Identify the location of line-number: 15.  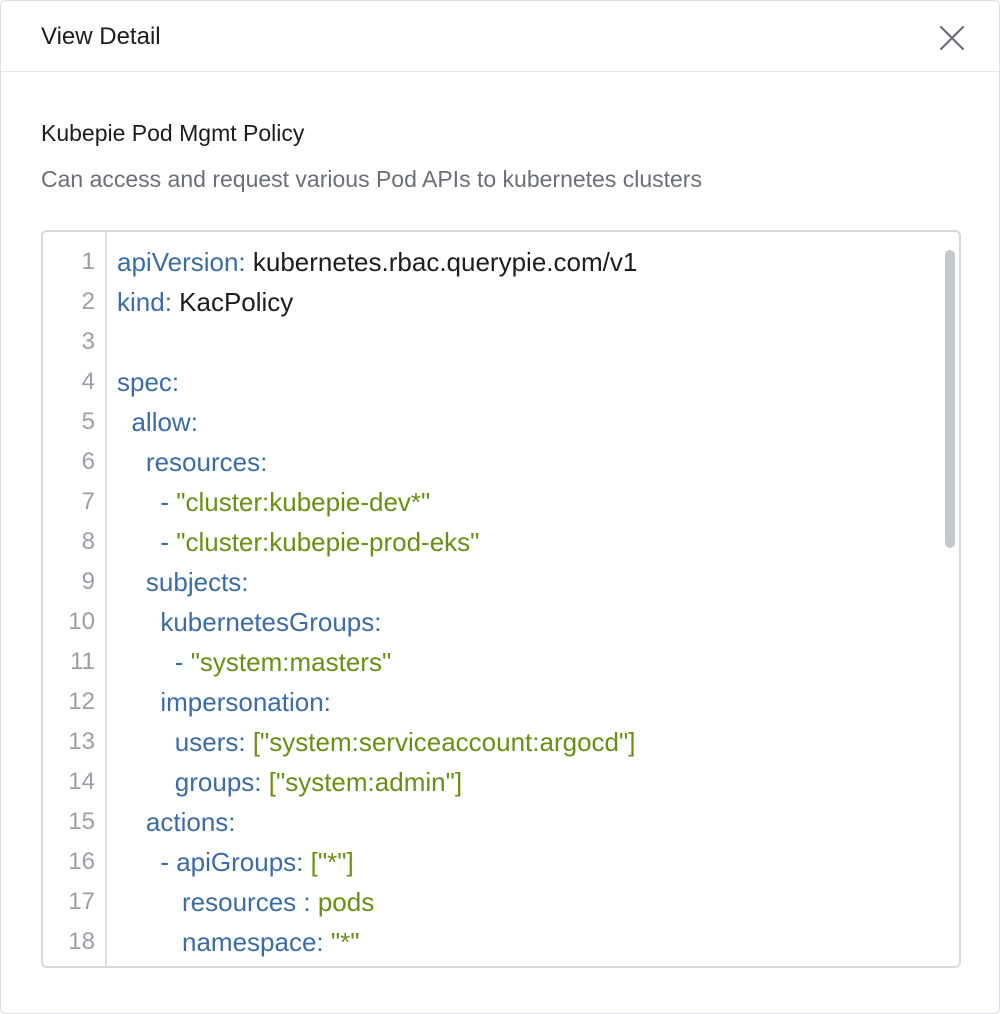
(81, 821).